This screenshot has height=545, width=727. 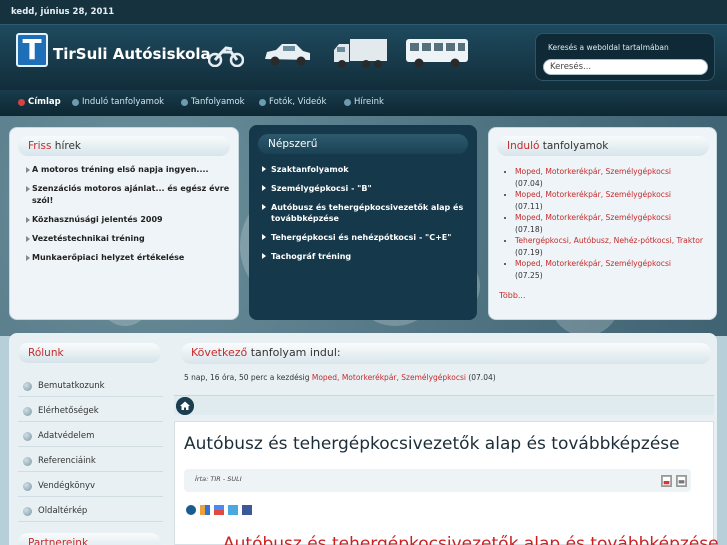 I want to click on course-date: (07.19), so click(x=529, y=252).